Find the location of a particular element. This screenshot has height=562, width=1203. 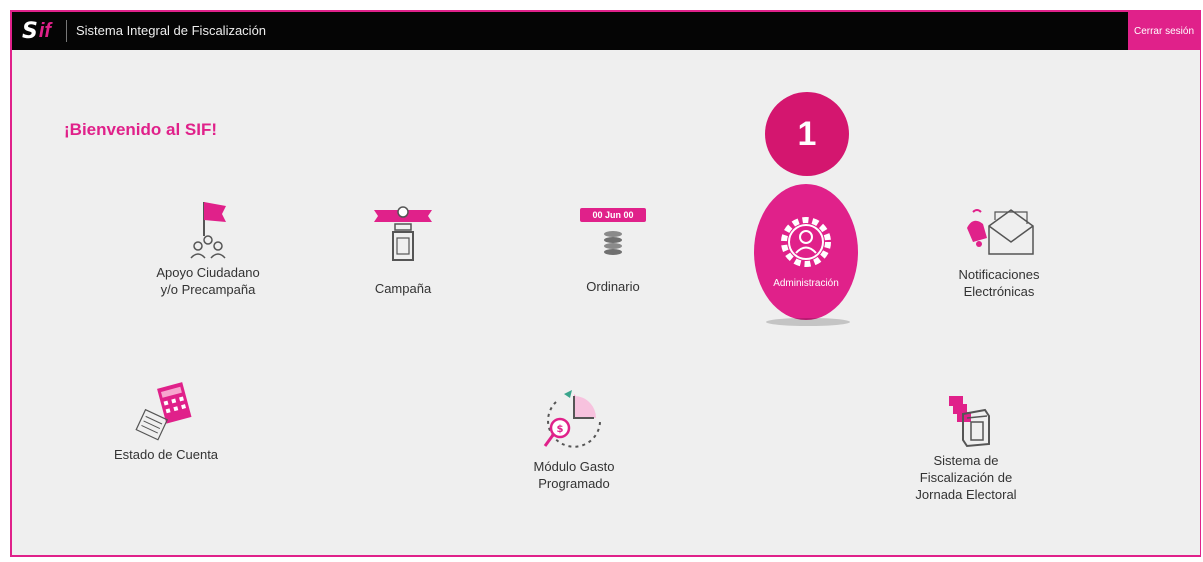

calendar-coins-icon: 00 Jun 00 is located at coordinates (613, 237).